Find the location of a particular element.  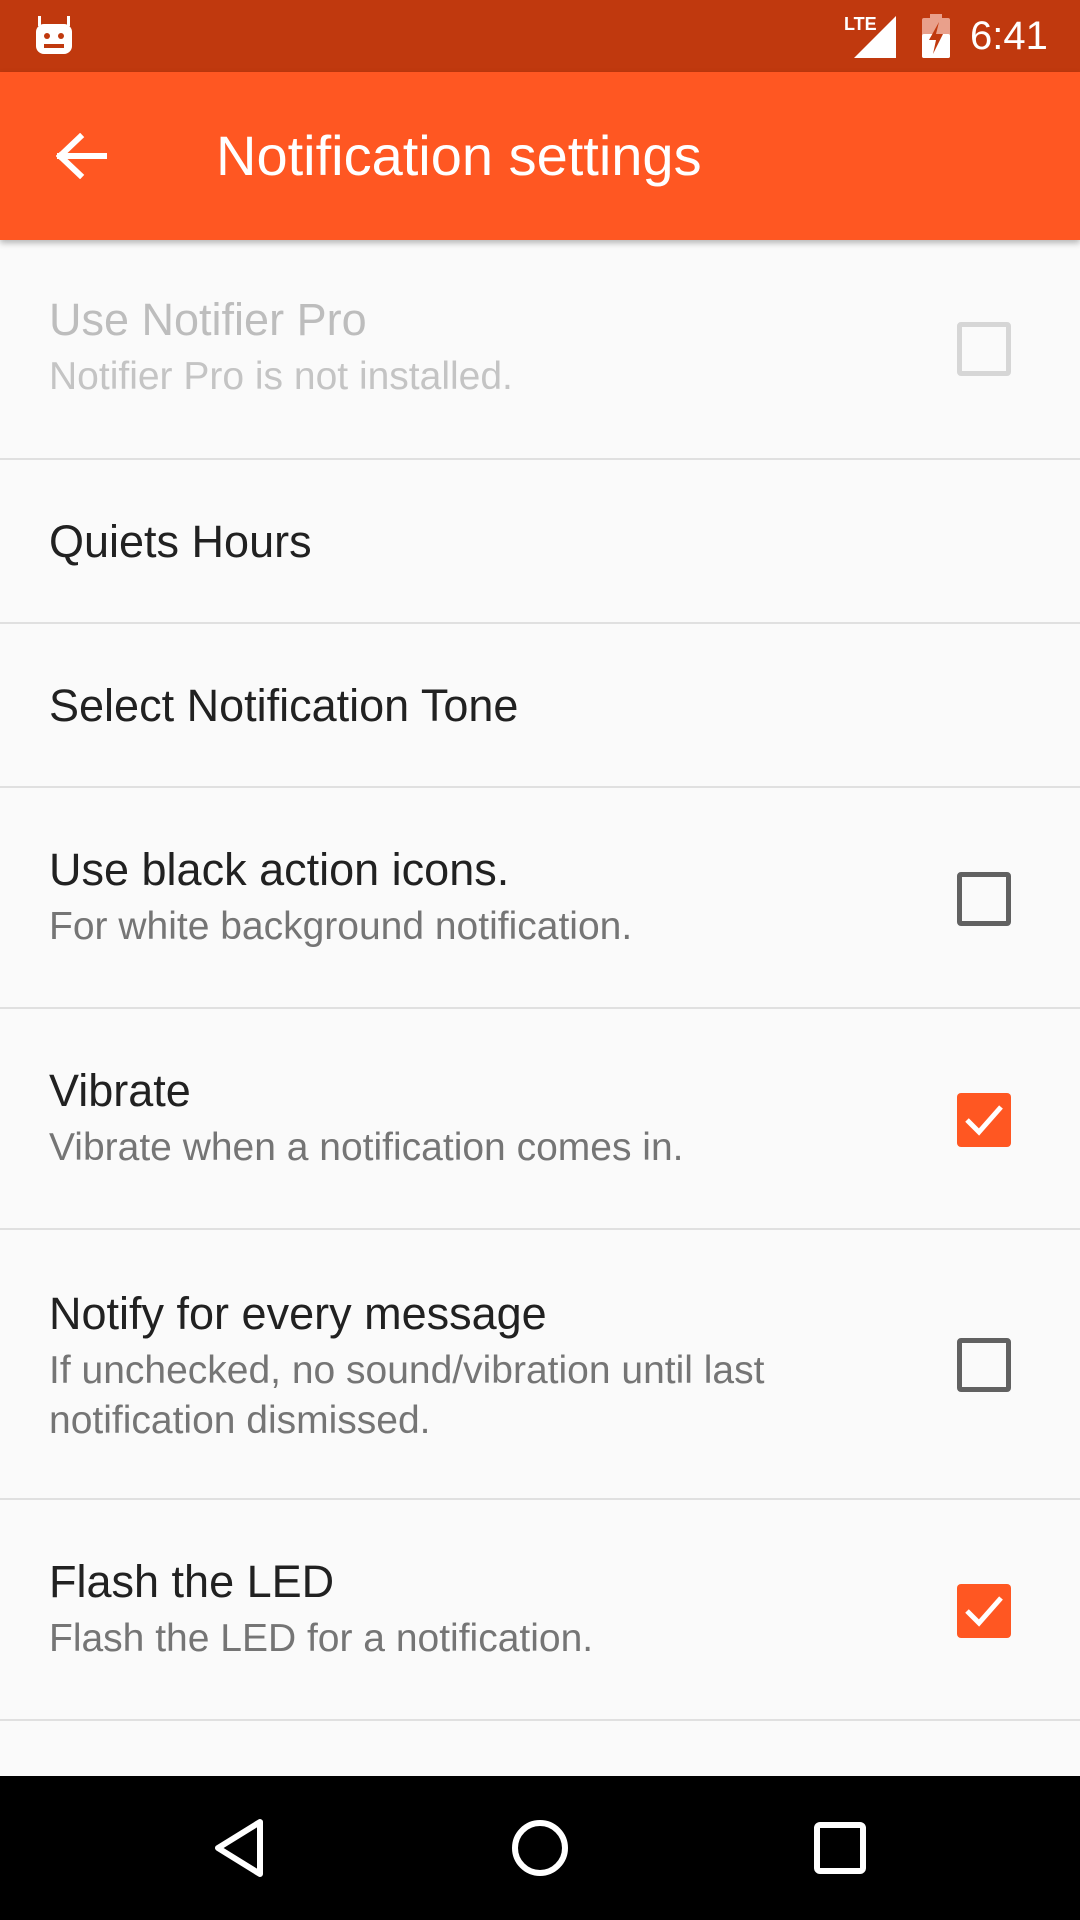

setting-title: Quiets Hours is located at coordinates (180, 541).